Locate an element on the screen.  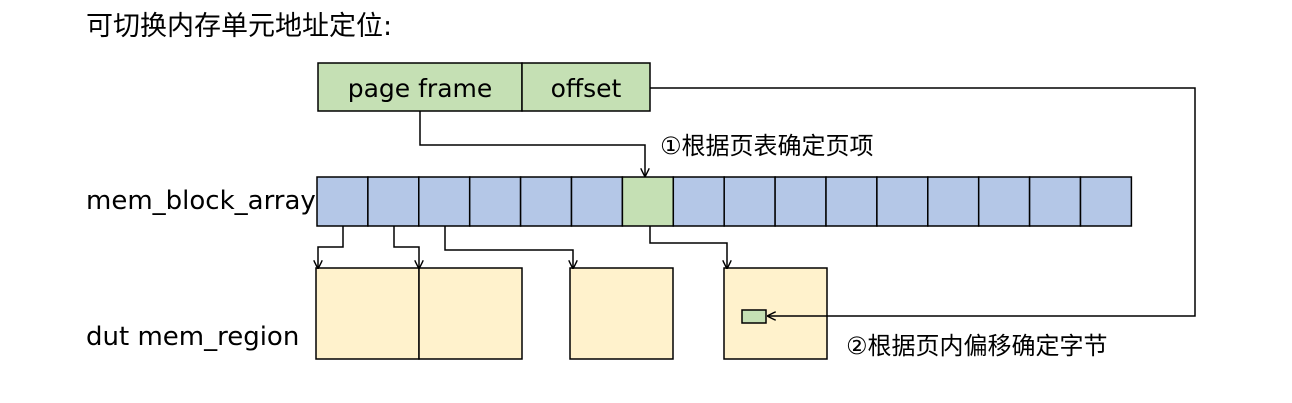
mem-block-array is located at coordinates (724, 201).